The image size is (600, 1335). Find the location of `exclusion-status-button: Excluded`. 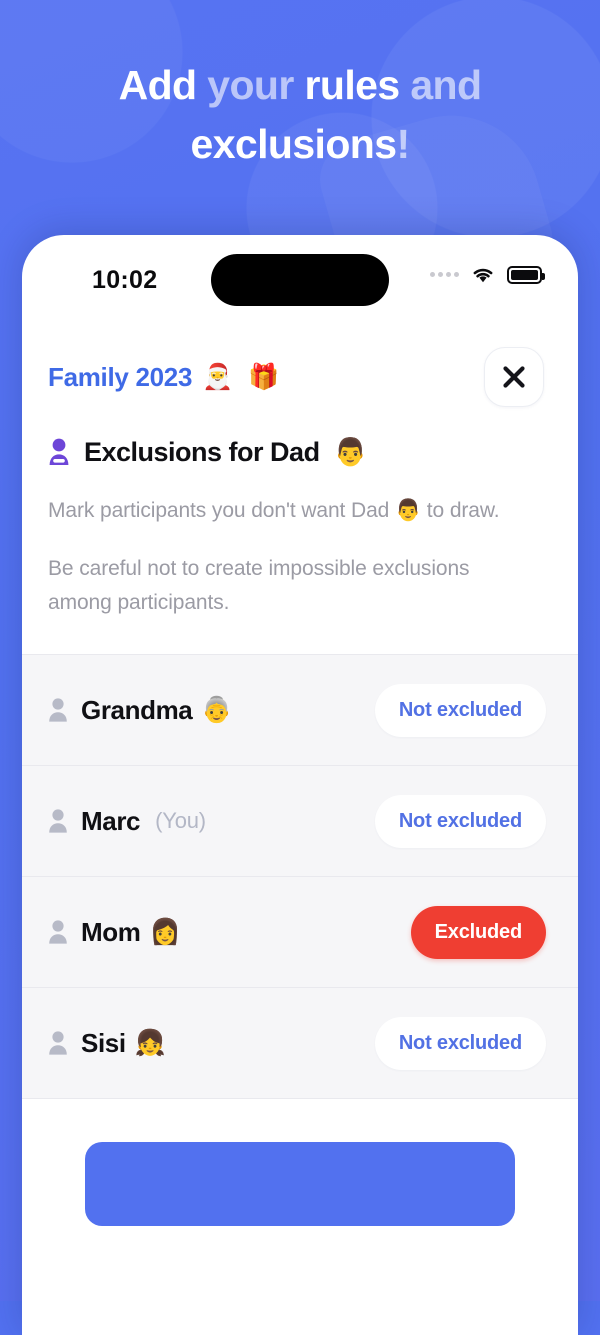

exclusion-status-button: Excluded is located at coordinates (478, 932).